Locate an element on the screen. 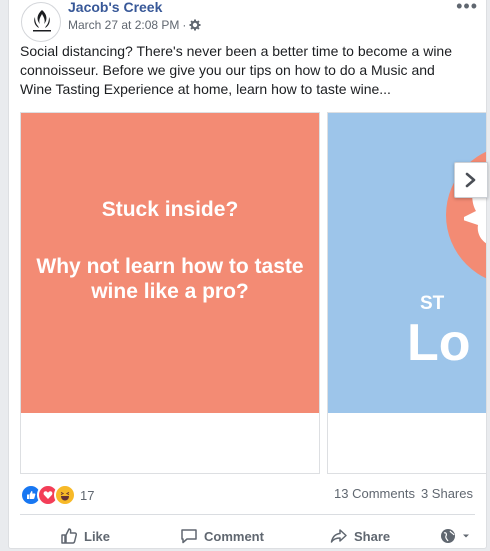 This screenshot has height=551, width=490. share-label: Share is located at coordinates (372, 536).